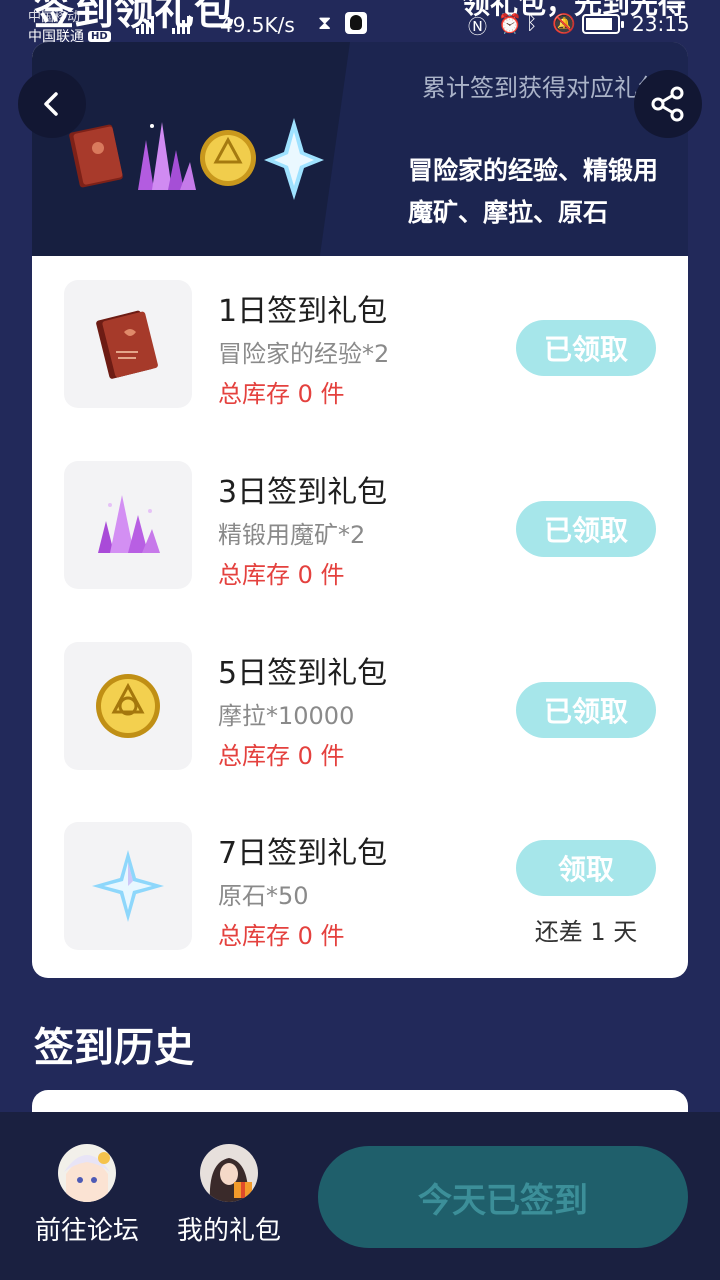 This screenshot has width=720, height=1280. I want to click on my-gifts-label: 我的礼包, so click(228, 1231).